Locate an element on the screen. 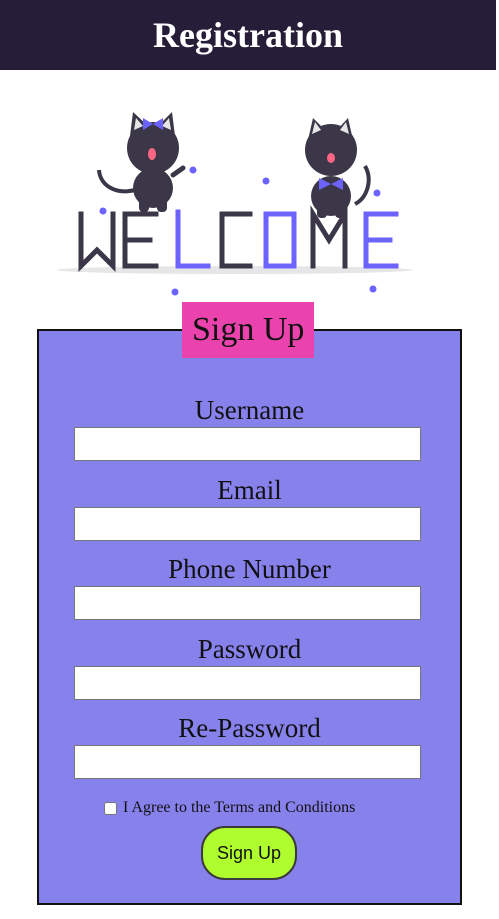 Image resolution: width=499 pixels, height=919 pixels. letter-w is located at coordinates (97, 242).